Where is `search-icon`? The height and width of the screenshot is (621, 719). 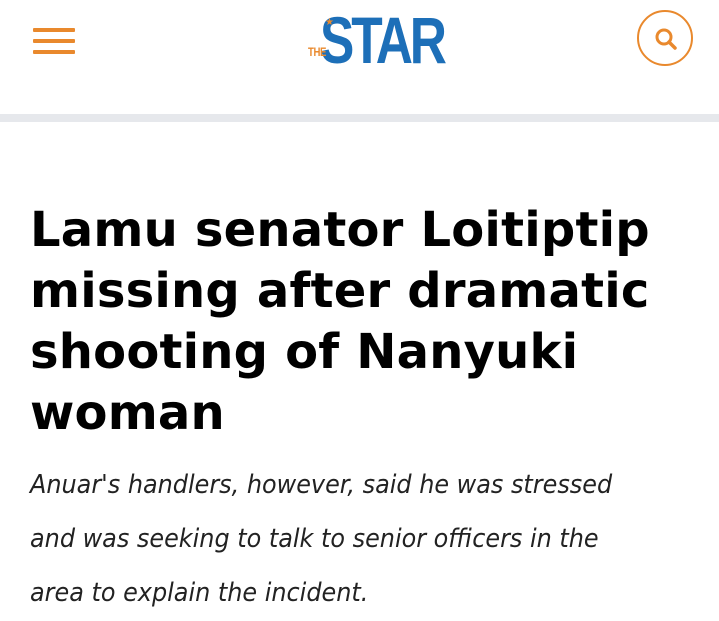
search-icon is located at coordinates (666, 39).